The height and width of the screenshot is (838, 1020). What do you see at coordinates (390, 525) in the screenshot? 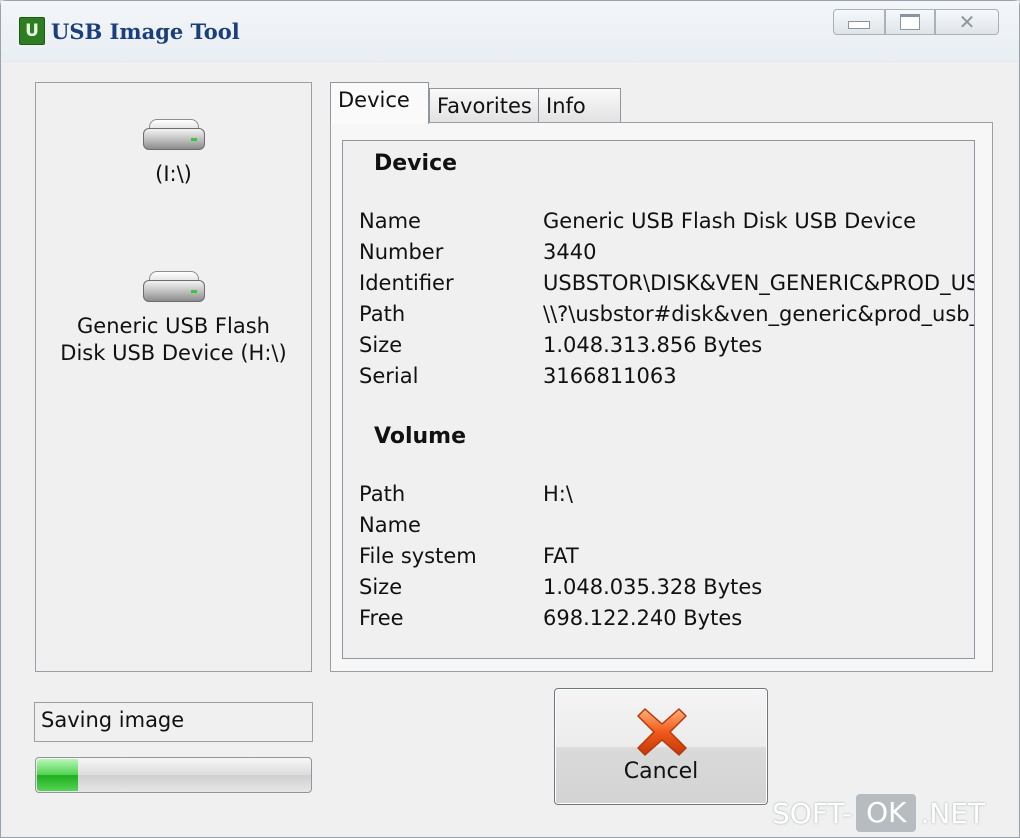
I see `volume-name-label: Name` at bounding box center [390, 525].